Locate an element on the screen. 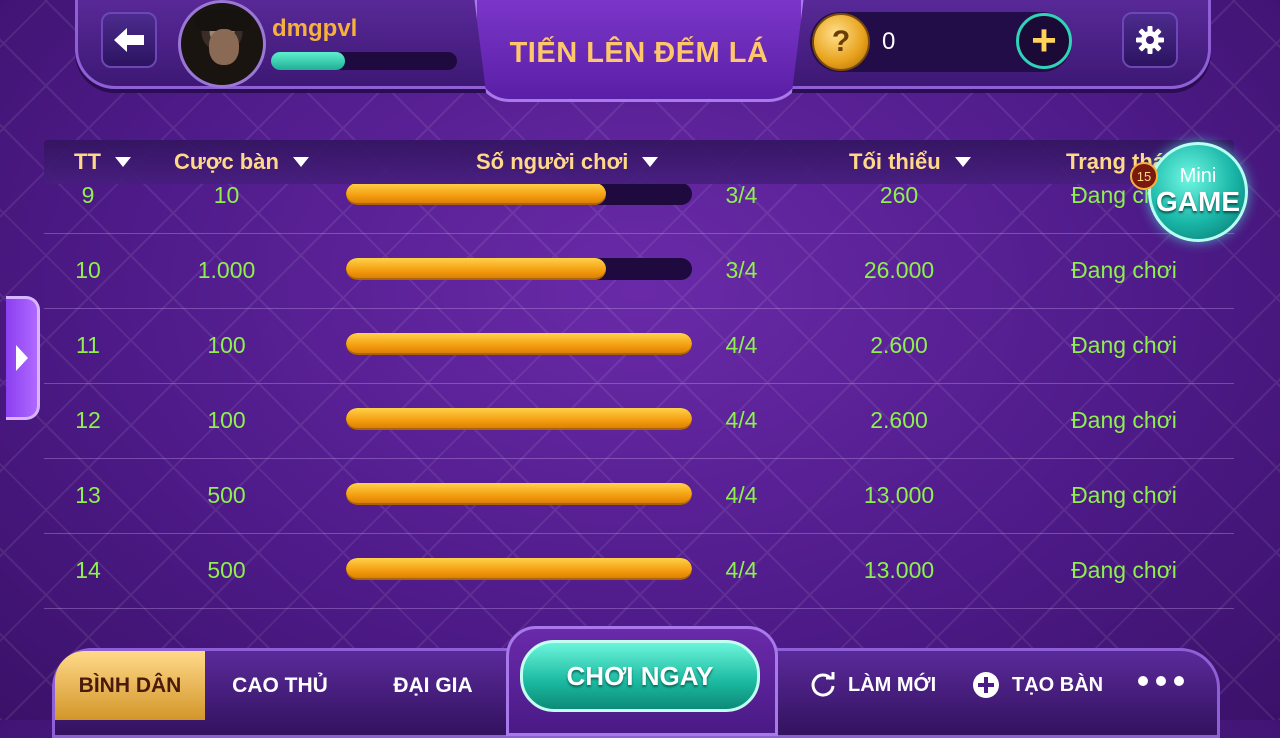 This screenshot has width=1280, height=738. row-bet: 10 is located at coordinates (226, 196).